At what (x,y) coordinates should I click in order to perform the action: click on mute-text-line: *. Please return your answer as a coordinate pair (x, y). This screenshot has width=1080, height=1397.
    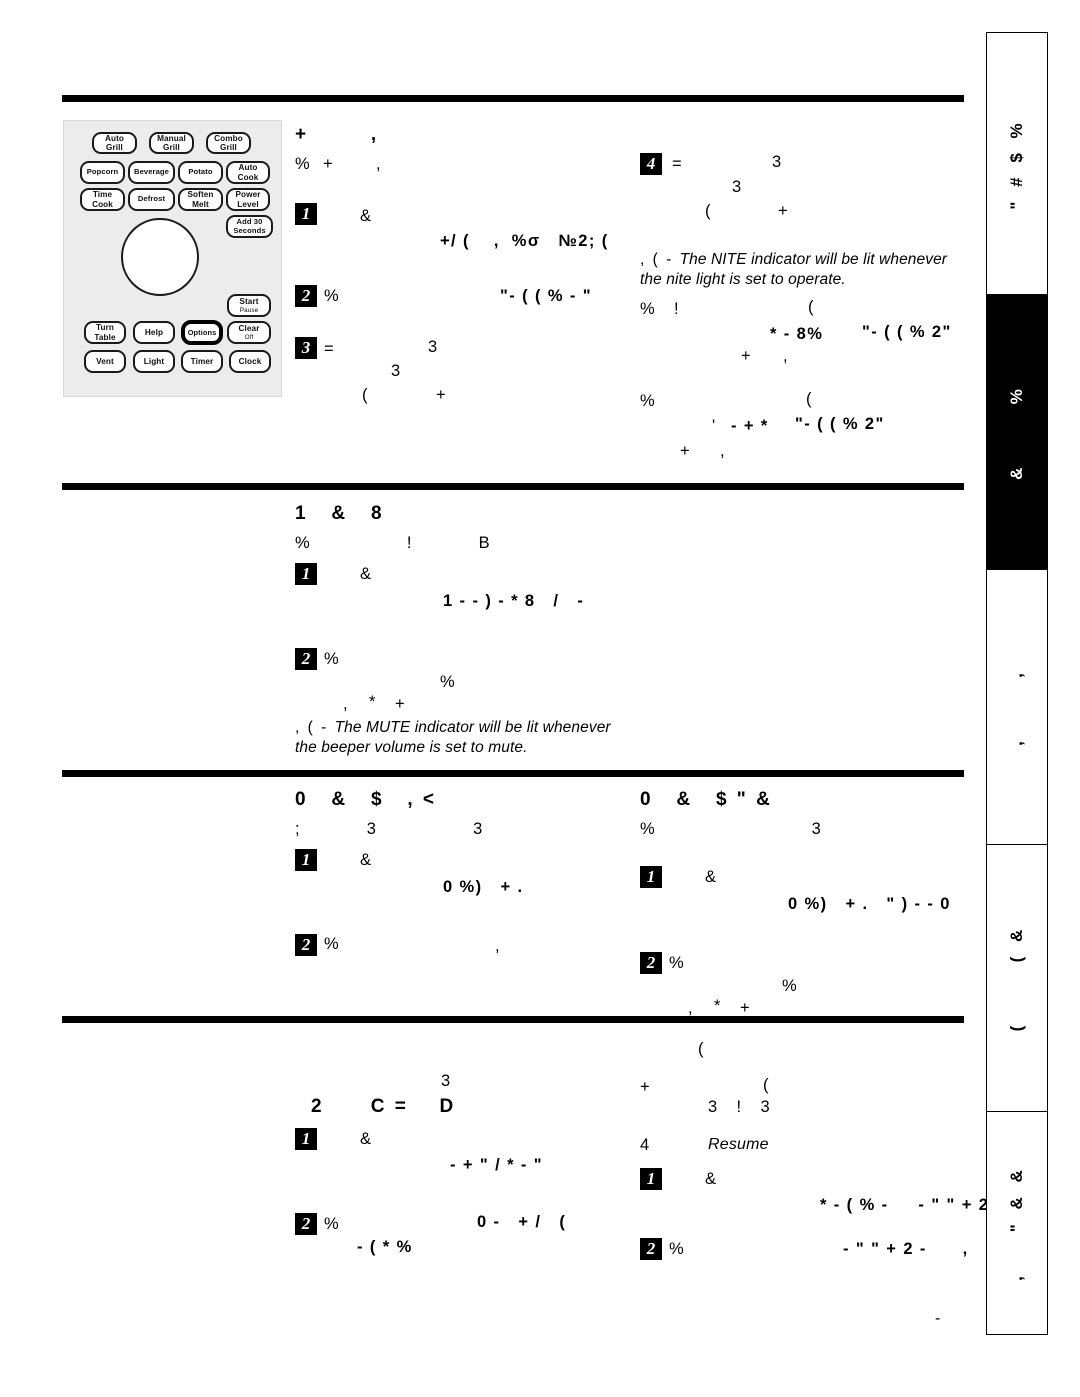
    Looking at the image, I should click on (373, 702).